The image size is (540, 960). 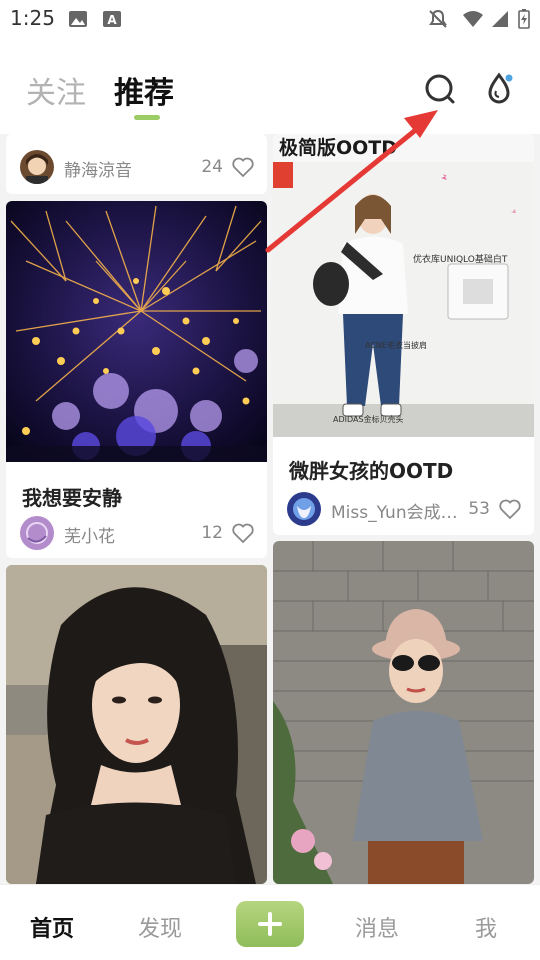 I want to click on active-tab-indicator, so click(x=147, y=117).